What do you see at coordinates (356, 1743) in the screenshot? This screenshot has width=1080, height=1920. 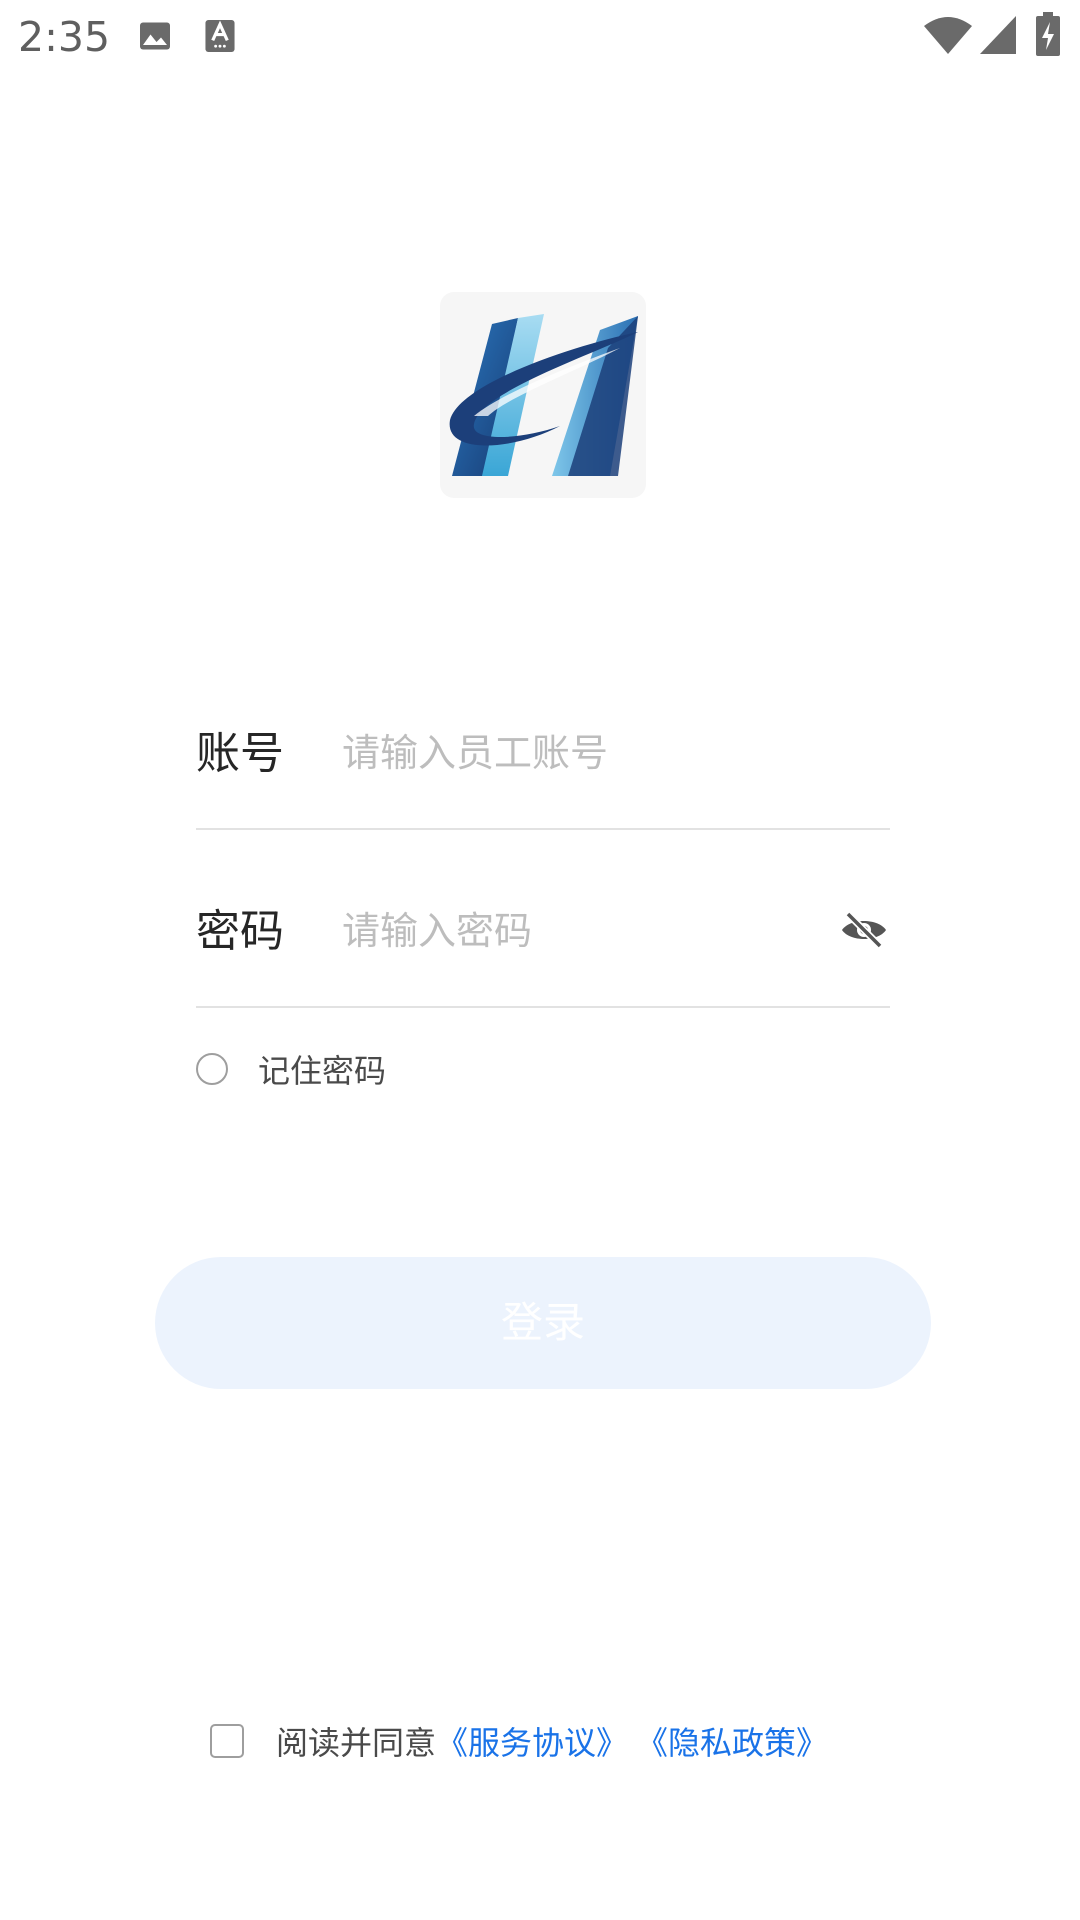 I see `agreement-text: 阅读并同意` at bounding box center [356, 1743].